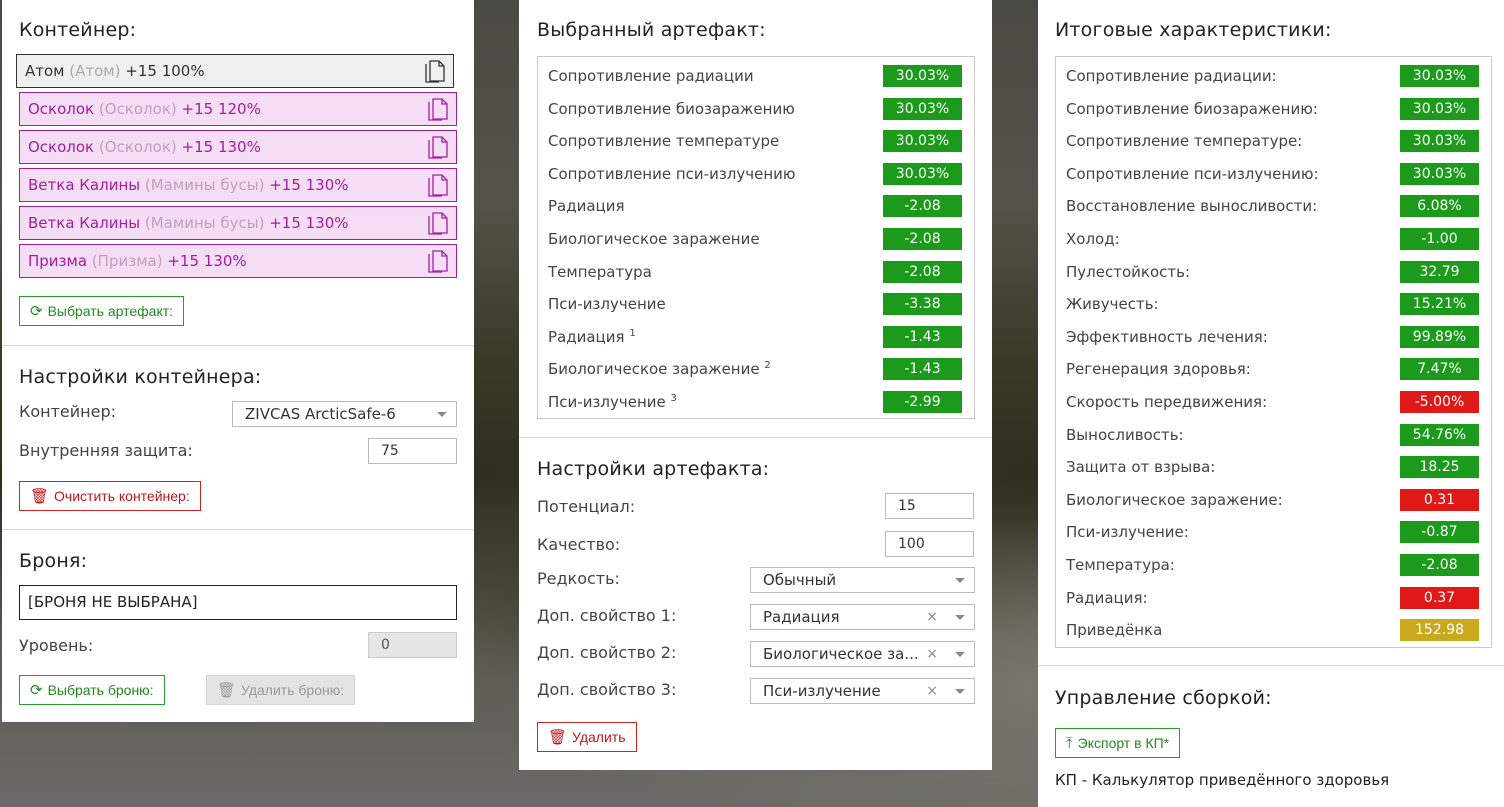 This screenshot has height=807, width=1504. Describe the element at coordinates (344, 414) in the screenshot. I see `container-select: ZIVCAS ArcticSafe-6` at that location.